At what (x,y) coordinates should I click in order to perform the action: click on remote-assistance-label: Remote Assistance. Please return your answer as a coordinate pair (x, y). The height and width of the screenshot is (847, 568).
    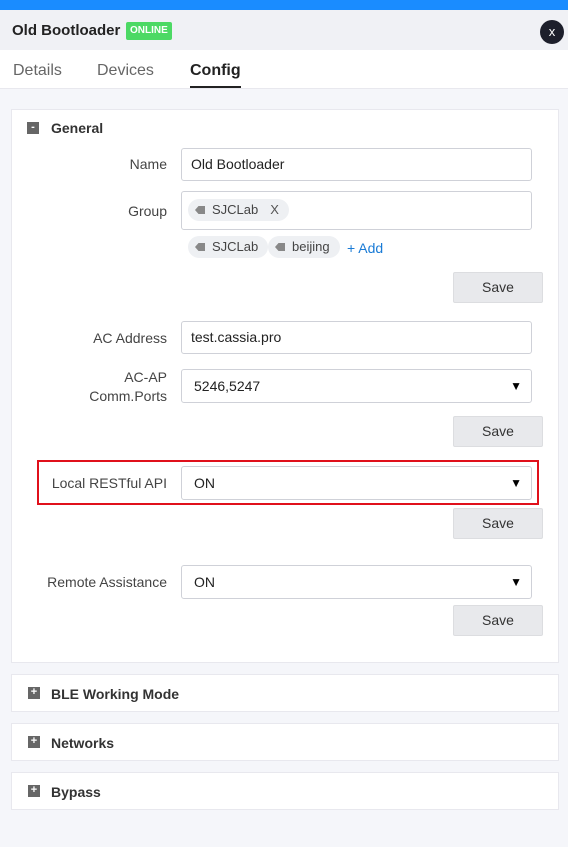
    Looking at the image, I should click on (107, 582).